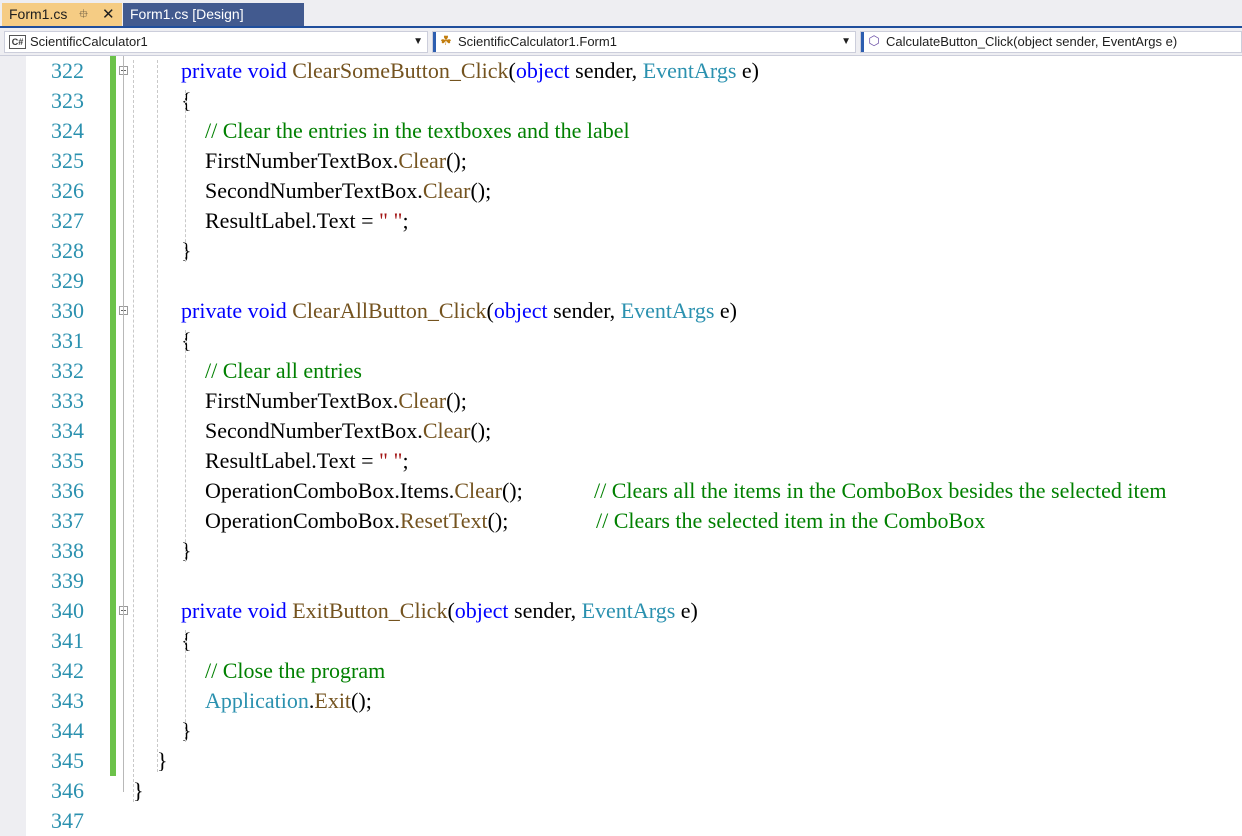 Image resolution: width=1242 pixels, height=836 pixels. Describe the element at coordinates (621, 761) in the screenshot. I see `code-line: 345}` at that location.